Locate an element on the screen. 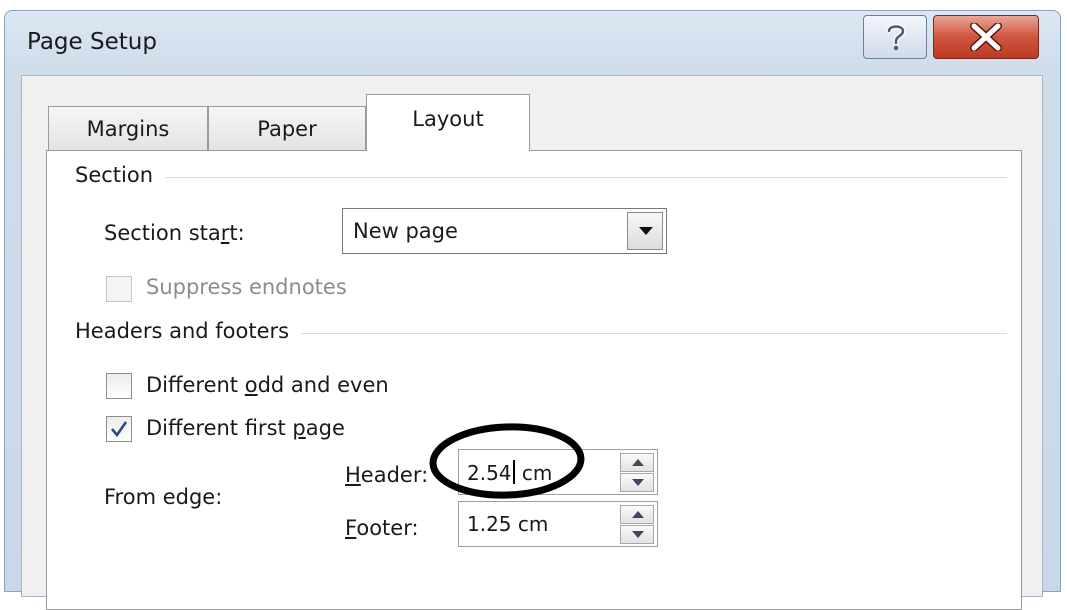  annotation-circle is located at coordinates (507, 461).